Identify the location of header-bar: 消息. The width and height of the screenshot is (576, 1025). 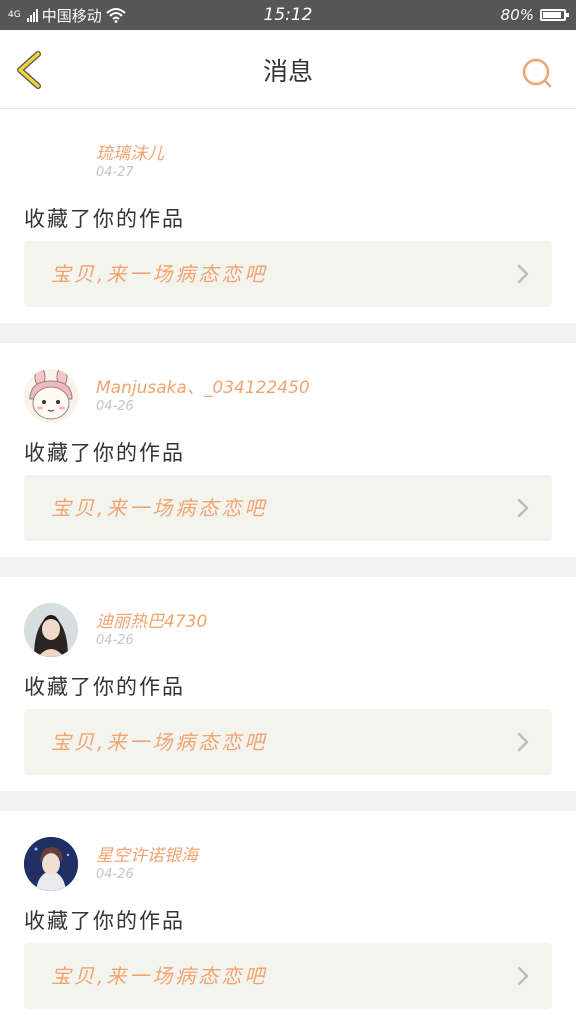
(288, 69).